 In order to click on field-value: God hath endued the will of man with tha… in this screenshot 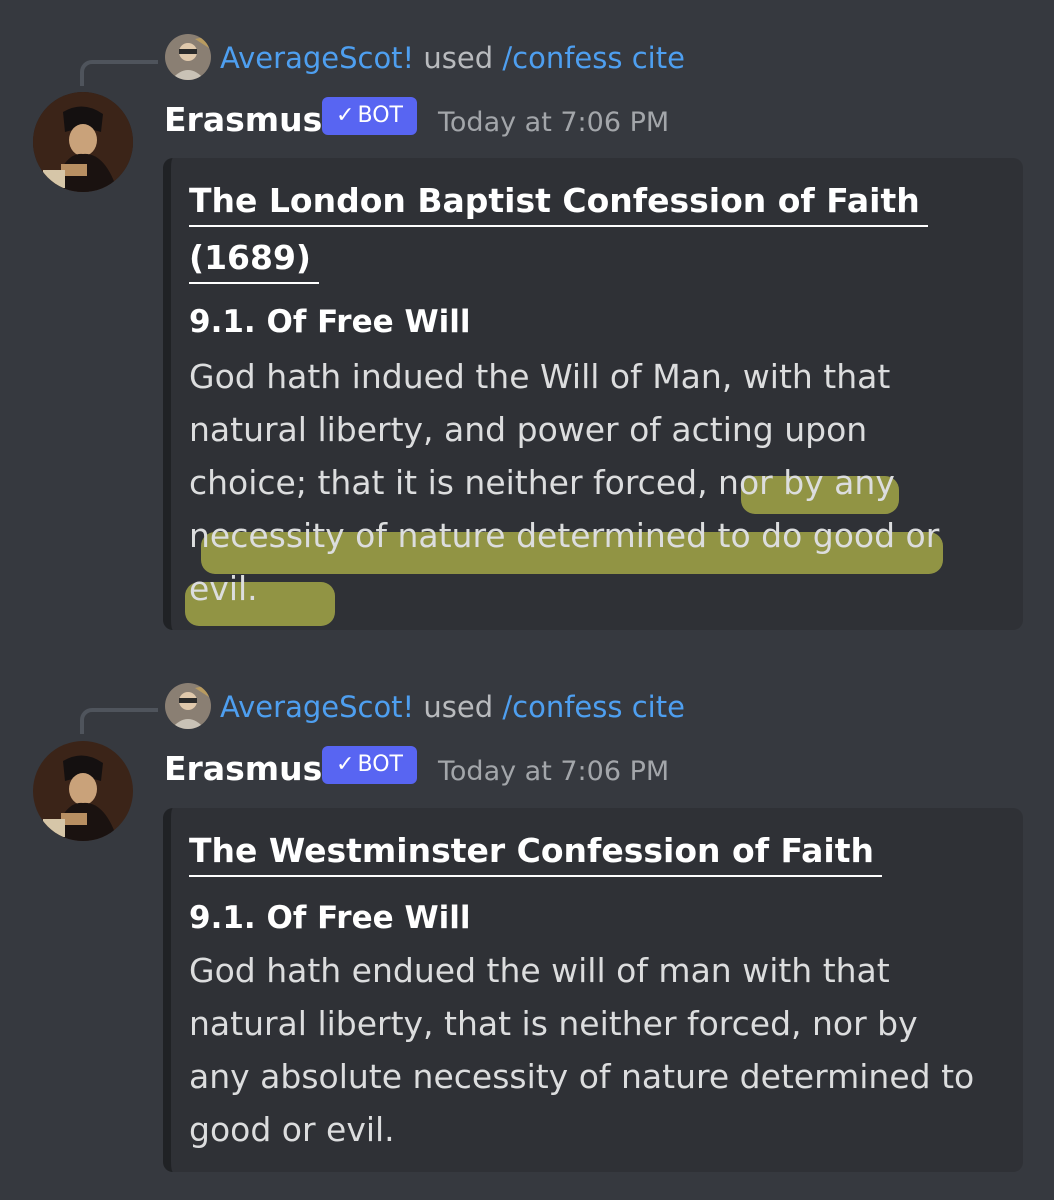, I will do `click(599, 1050)`.